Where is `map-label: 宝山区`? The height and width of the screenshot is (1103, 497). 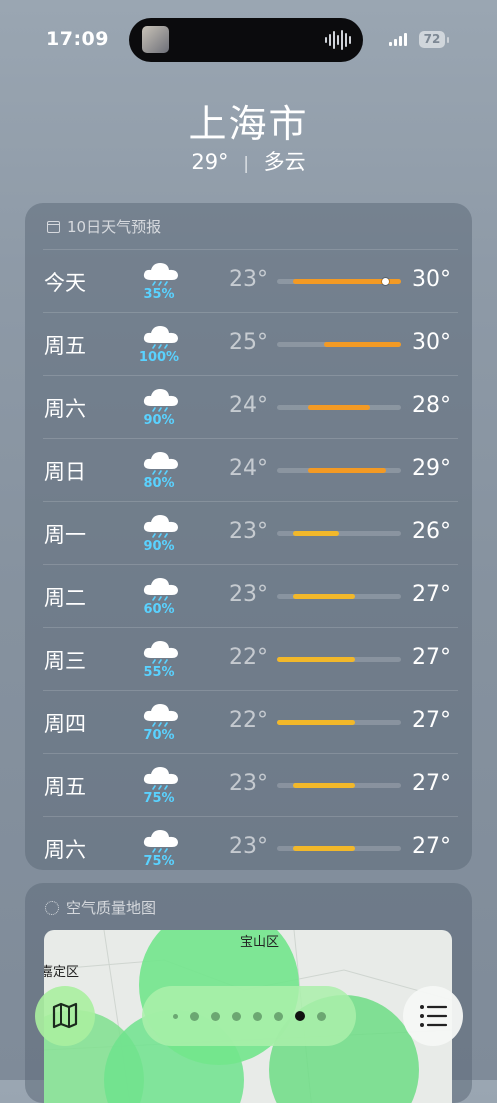 map-label: 宝山区 is located at coordinates (260, 942).